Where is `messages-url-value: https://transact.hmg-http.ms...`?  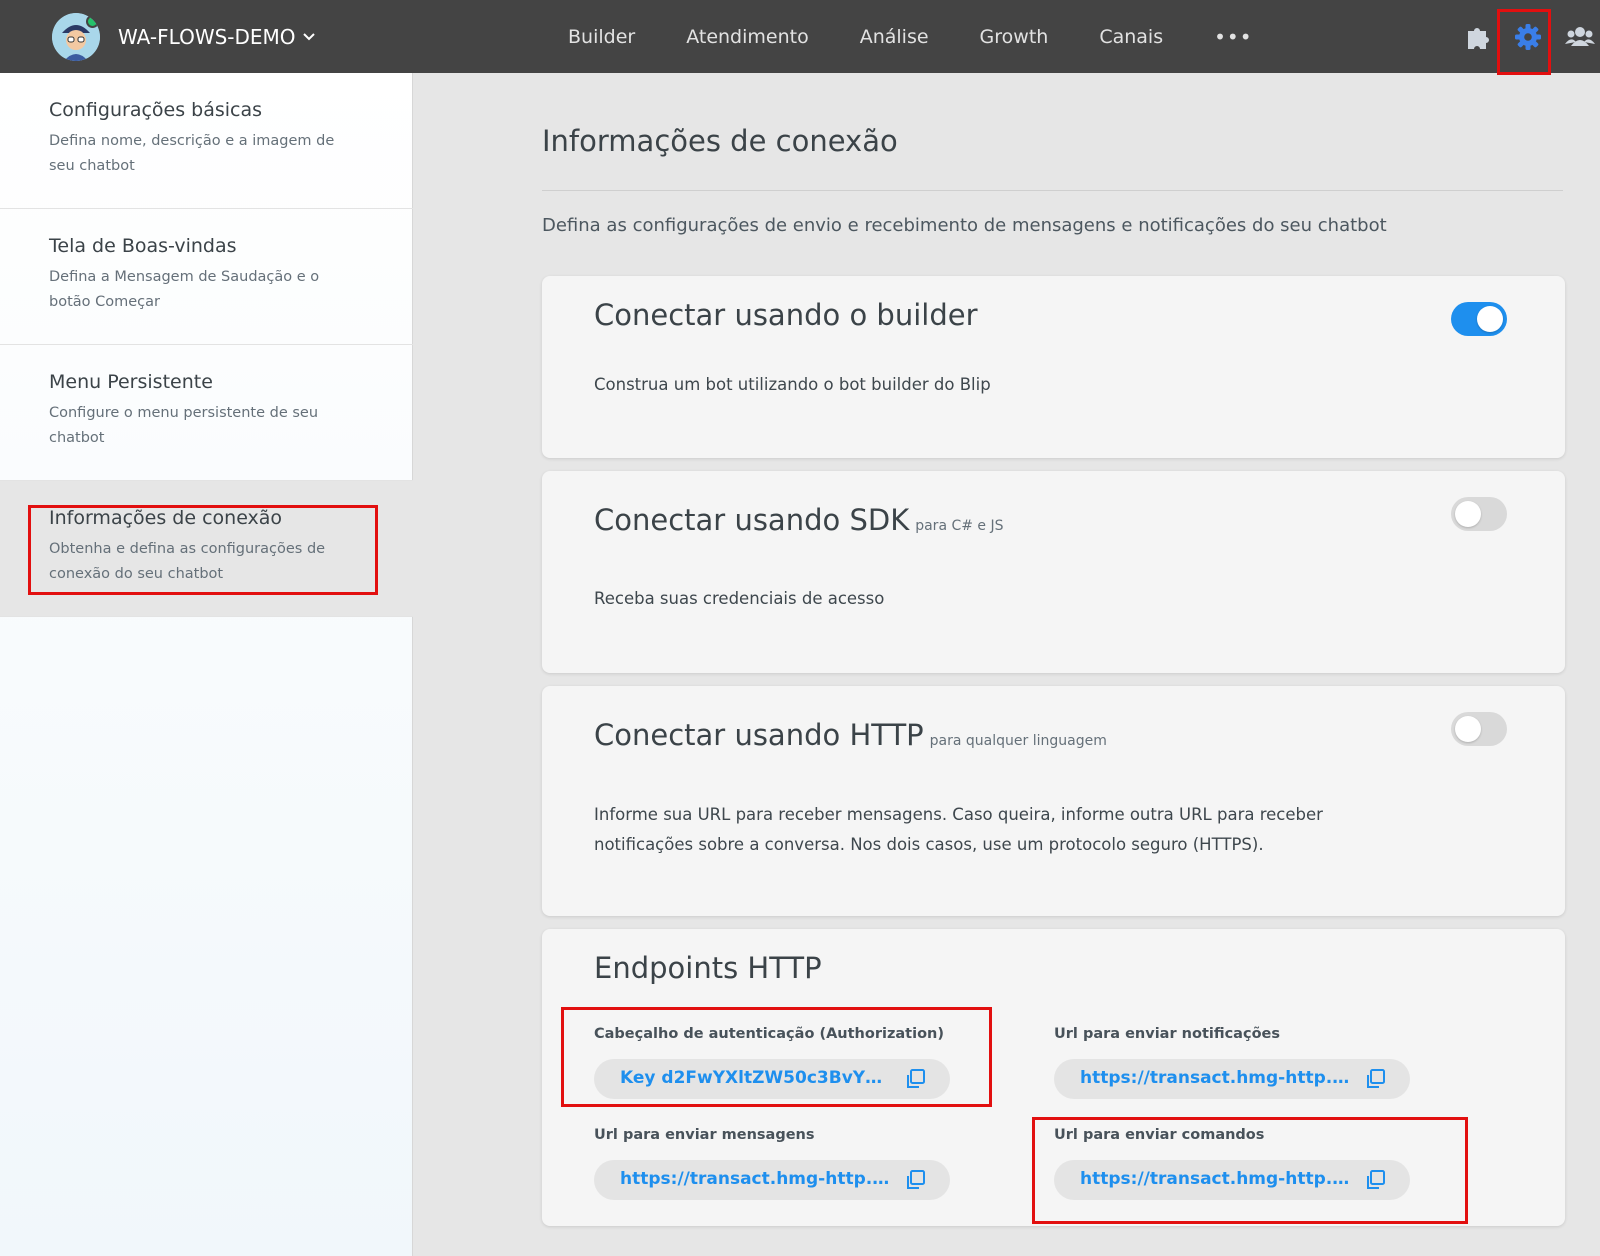 messages-url-value: https://transact.hmg-http.ms... is located at coordinates (755, 1179).